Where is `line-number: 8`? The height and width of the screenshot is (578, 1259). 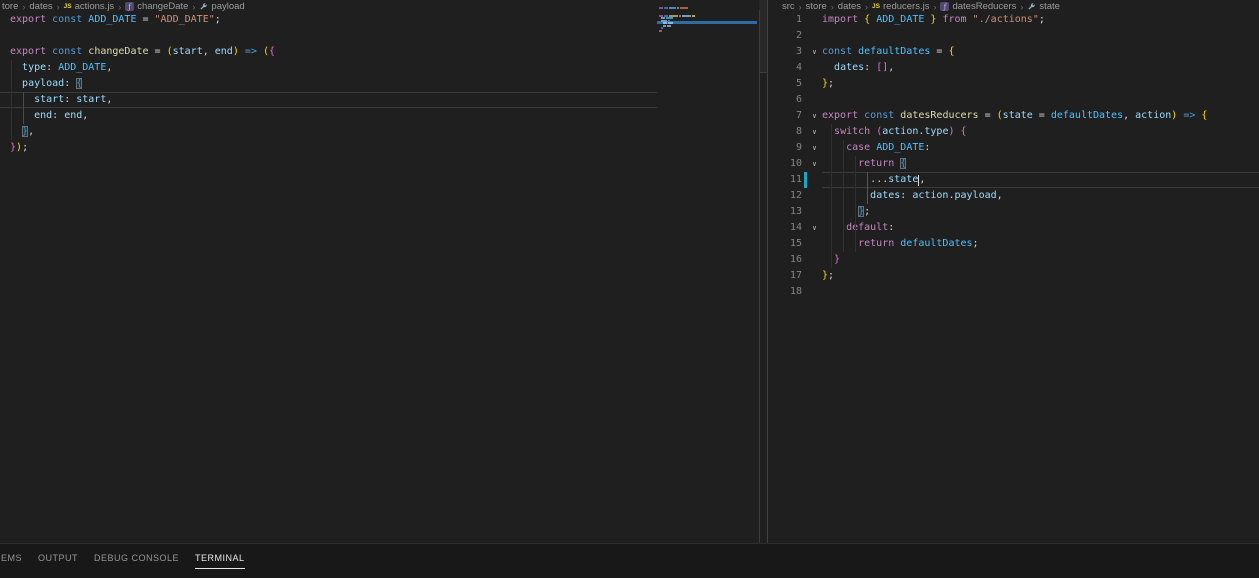 line-number: 8 is located at coordinates (785, 132).